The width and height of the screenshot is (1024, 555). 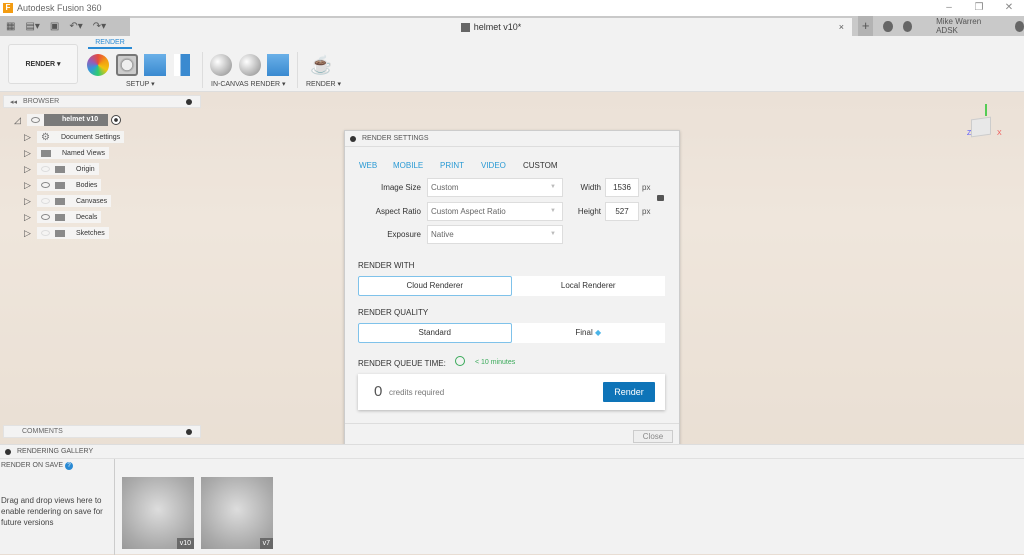 I want to click on browser-node: ▷ Origin, so click(x=61, y=169).